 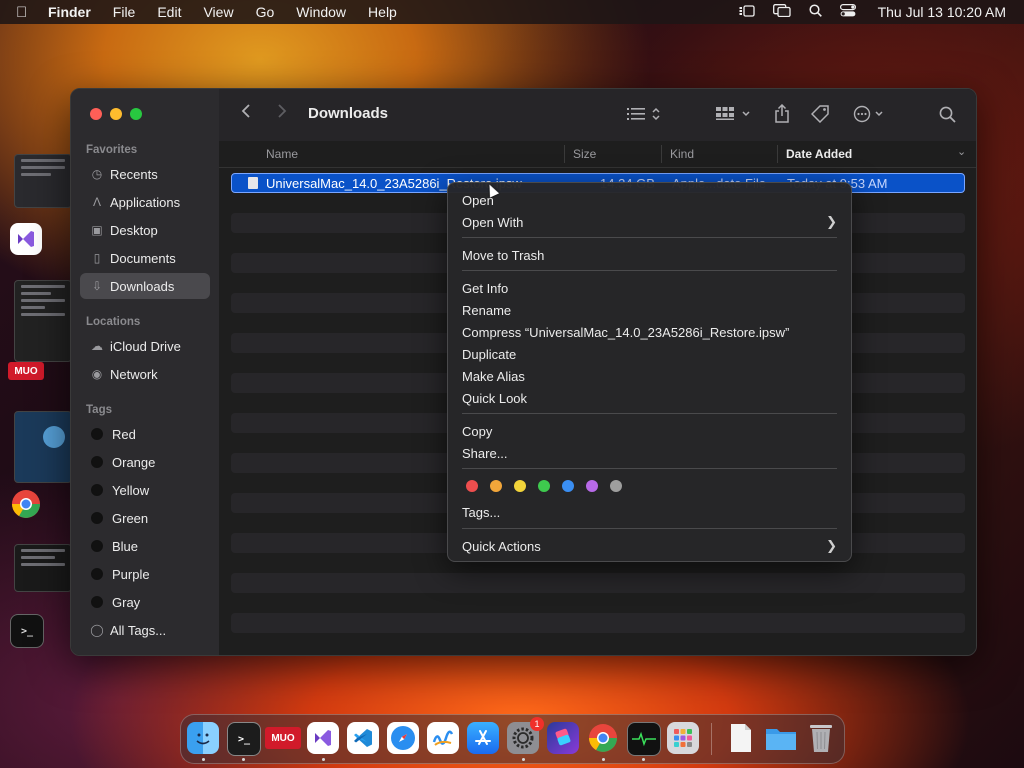 What do you see at coordinates (563, 738) in the screenshot?
I see `shortcuts-icon` at bounding box center [563, 738].